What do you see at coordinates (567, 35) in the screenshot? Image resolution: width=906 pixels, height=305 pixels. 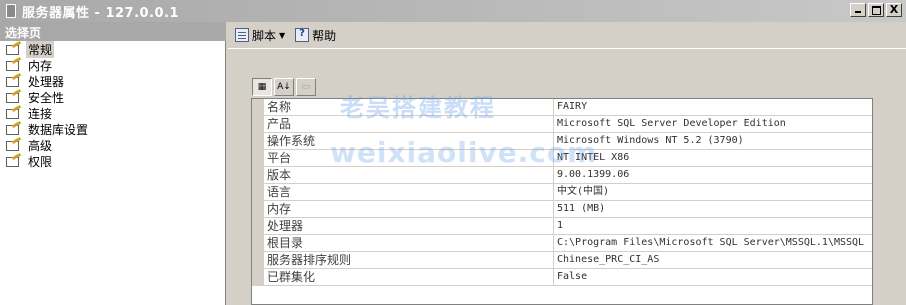 I see `main-toolbar: 脚本 ▼ 帮助` at bounding box center [567, 35].